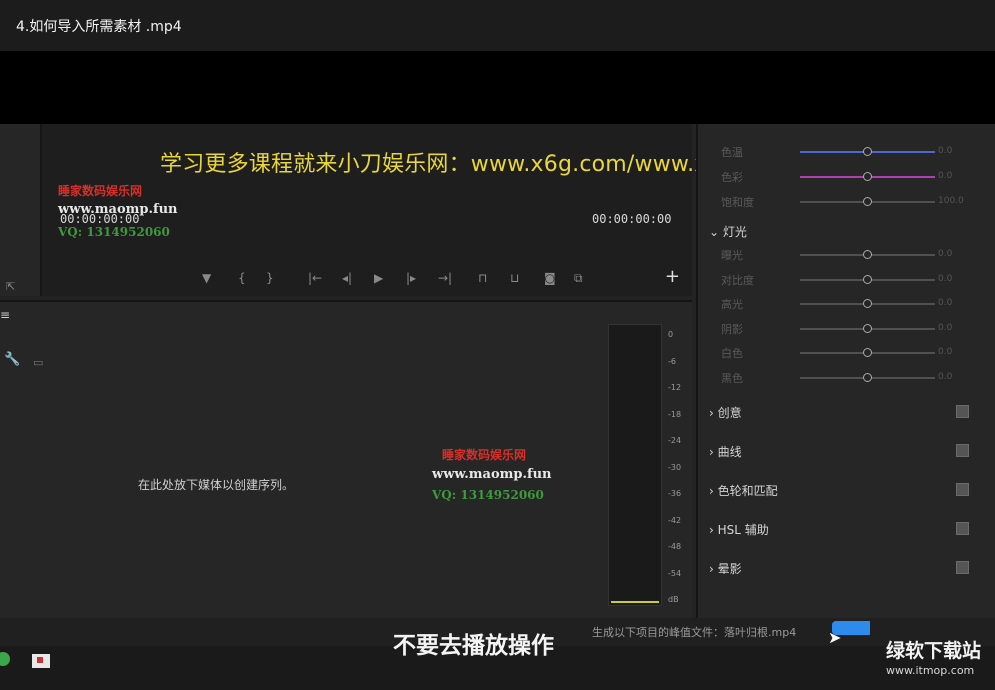 Image resolution: width=995 pixels, height=690 pixels. What do you see at coordinates (732, 378) in the screenshot?
I see `slider-label: 黑色` at bounding box center [732, 378].